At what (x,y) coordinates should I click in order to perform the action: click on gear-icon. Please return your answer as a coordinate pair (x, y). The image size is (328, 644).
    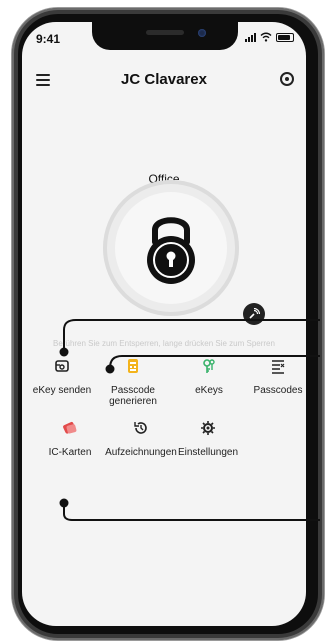
    Looking at the image, I should click on (208, 428).